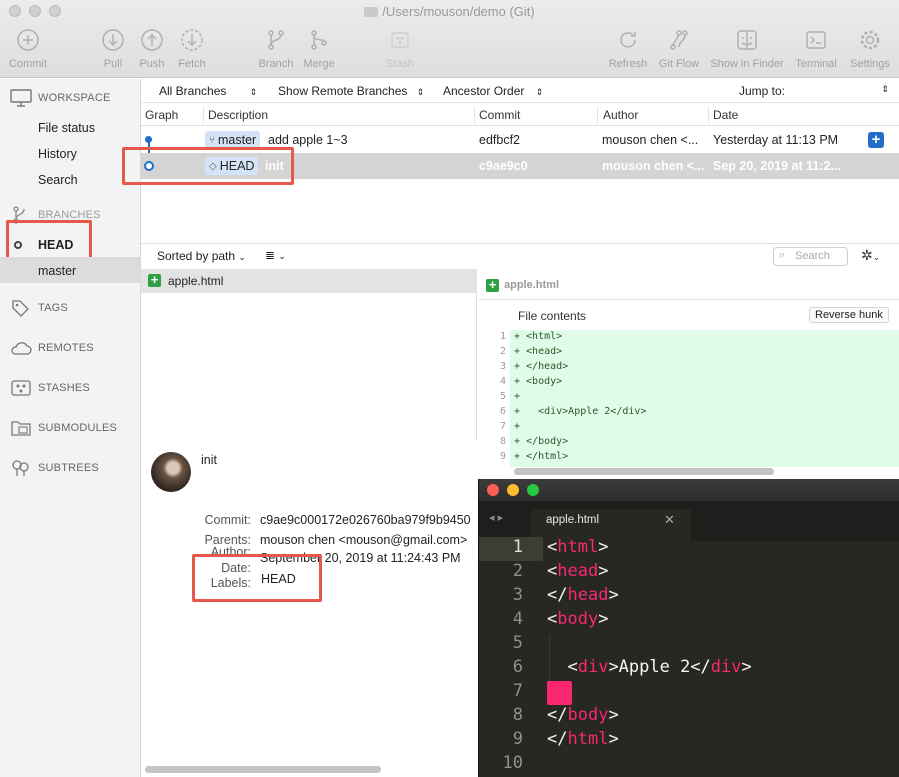 This screenshot has width=899, height=777. Describe the element at coordinates (776, 140) in the screenshot. I see `commit-date: Yesterday at 11:13 PM` at that location.